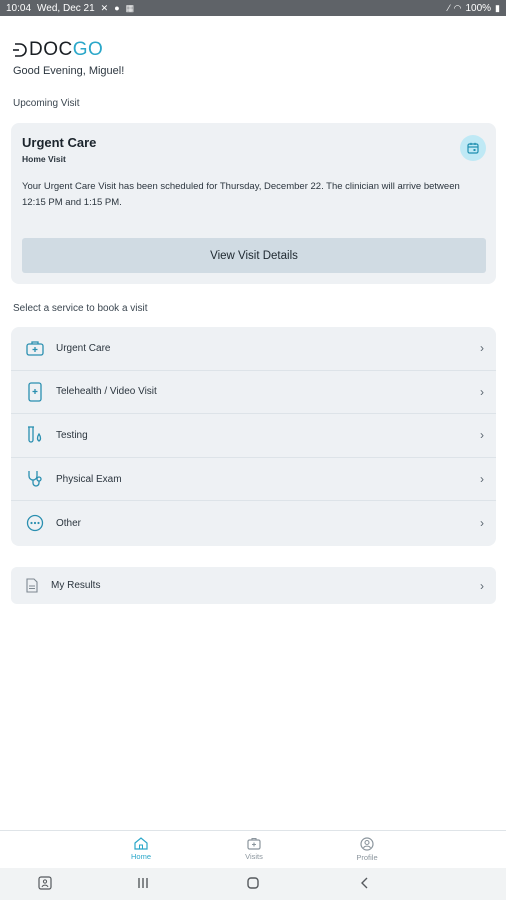 Image resolution: width=506 pixels, height=900 pixels. What do you see at coordinates (69, 523) in the screenshot?
I see `service-label: Other` at bounding box center [69, 523].